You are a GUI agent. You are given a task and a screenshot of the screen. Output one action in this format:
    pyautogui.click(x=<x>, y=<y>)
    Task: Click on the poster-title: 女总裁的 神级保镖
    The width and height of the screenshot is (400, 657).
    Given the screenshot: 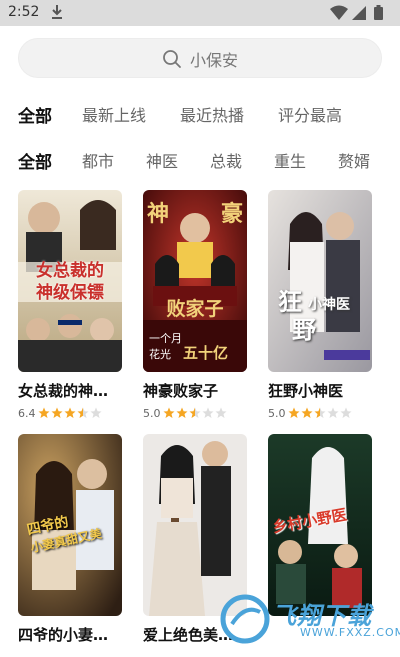 What is the action you would take?
    pyautogui.click(x=70, y=282)
    